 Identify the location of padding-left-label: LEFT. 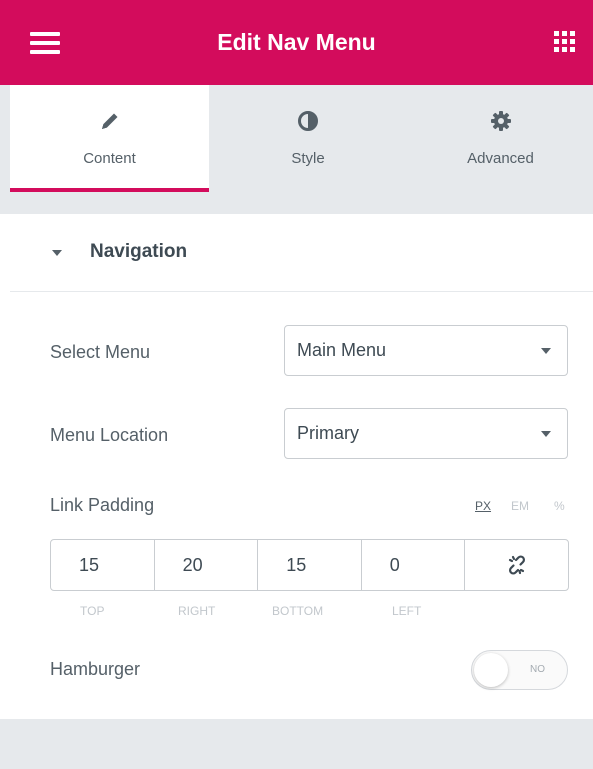
(407, 611).